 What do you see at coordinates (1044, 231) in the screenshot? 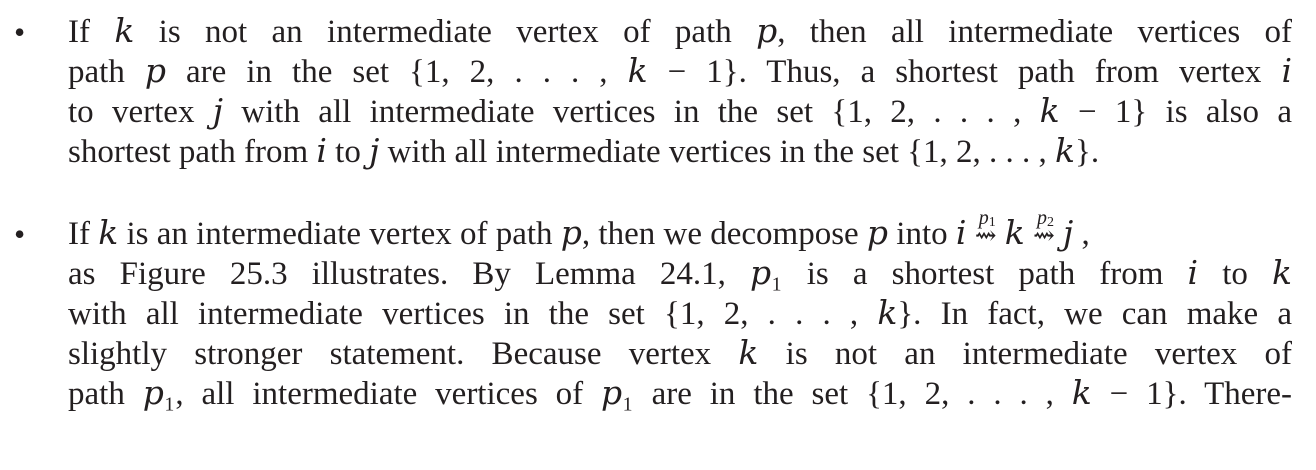
I see `path-arrow-p2: p2 ⇝` at bounding box center [1044, 231].